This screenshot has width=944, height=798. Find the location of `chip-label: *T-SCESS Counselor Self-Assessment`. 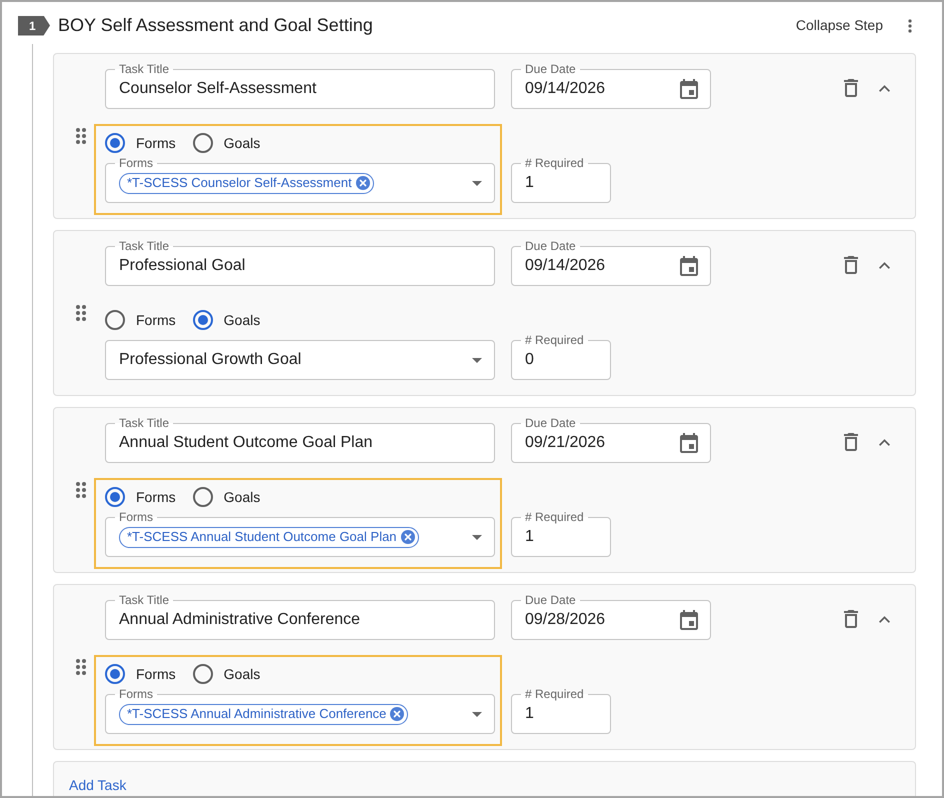

chip-label: *T-SCESS Counselor Self-Assessment is located at coordinates (239, 183).